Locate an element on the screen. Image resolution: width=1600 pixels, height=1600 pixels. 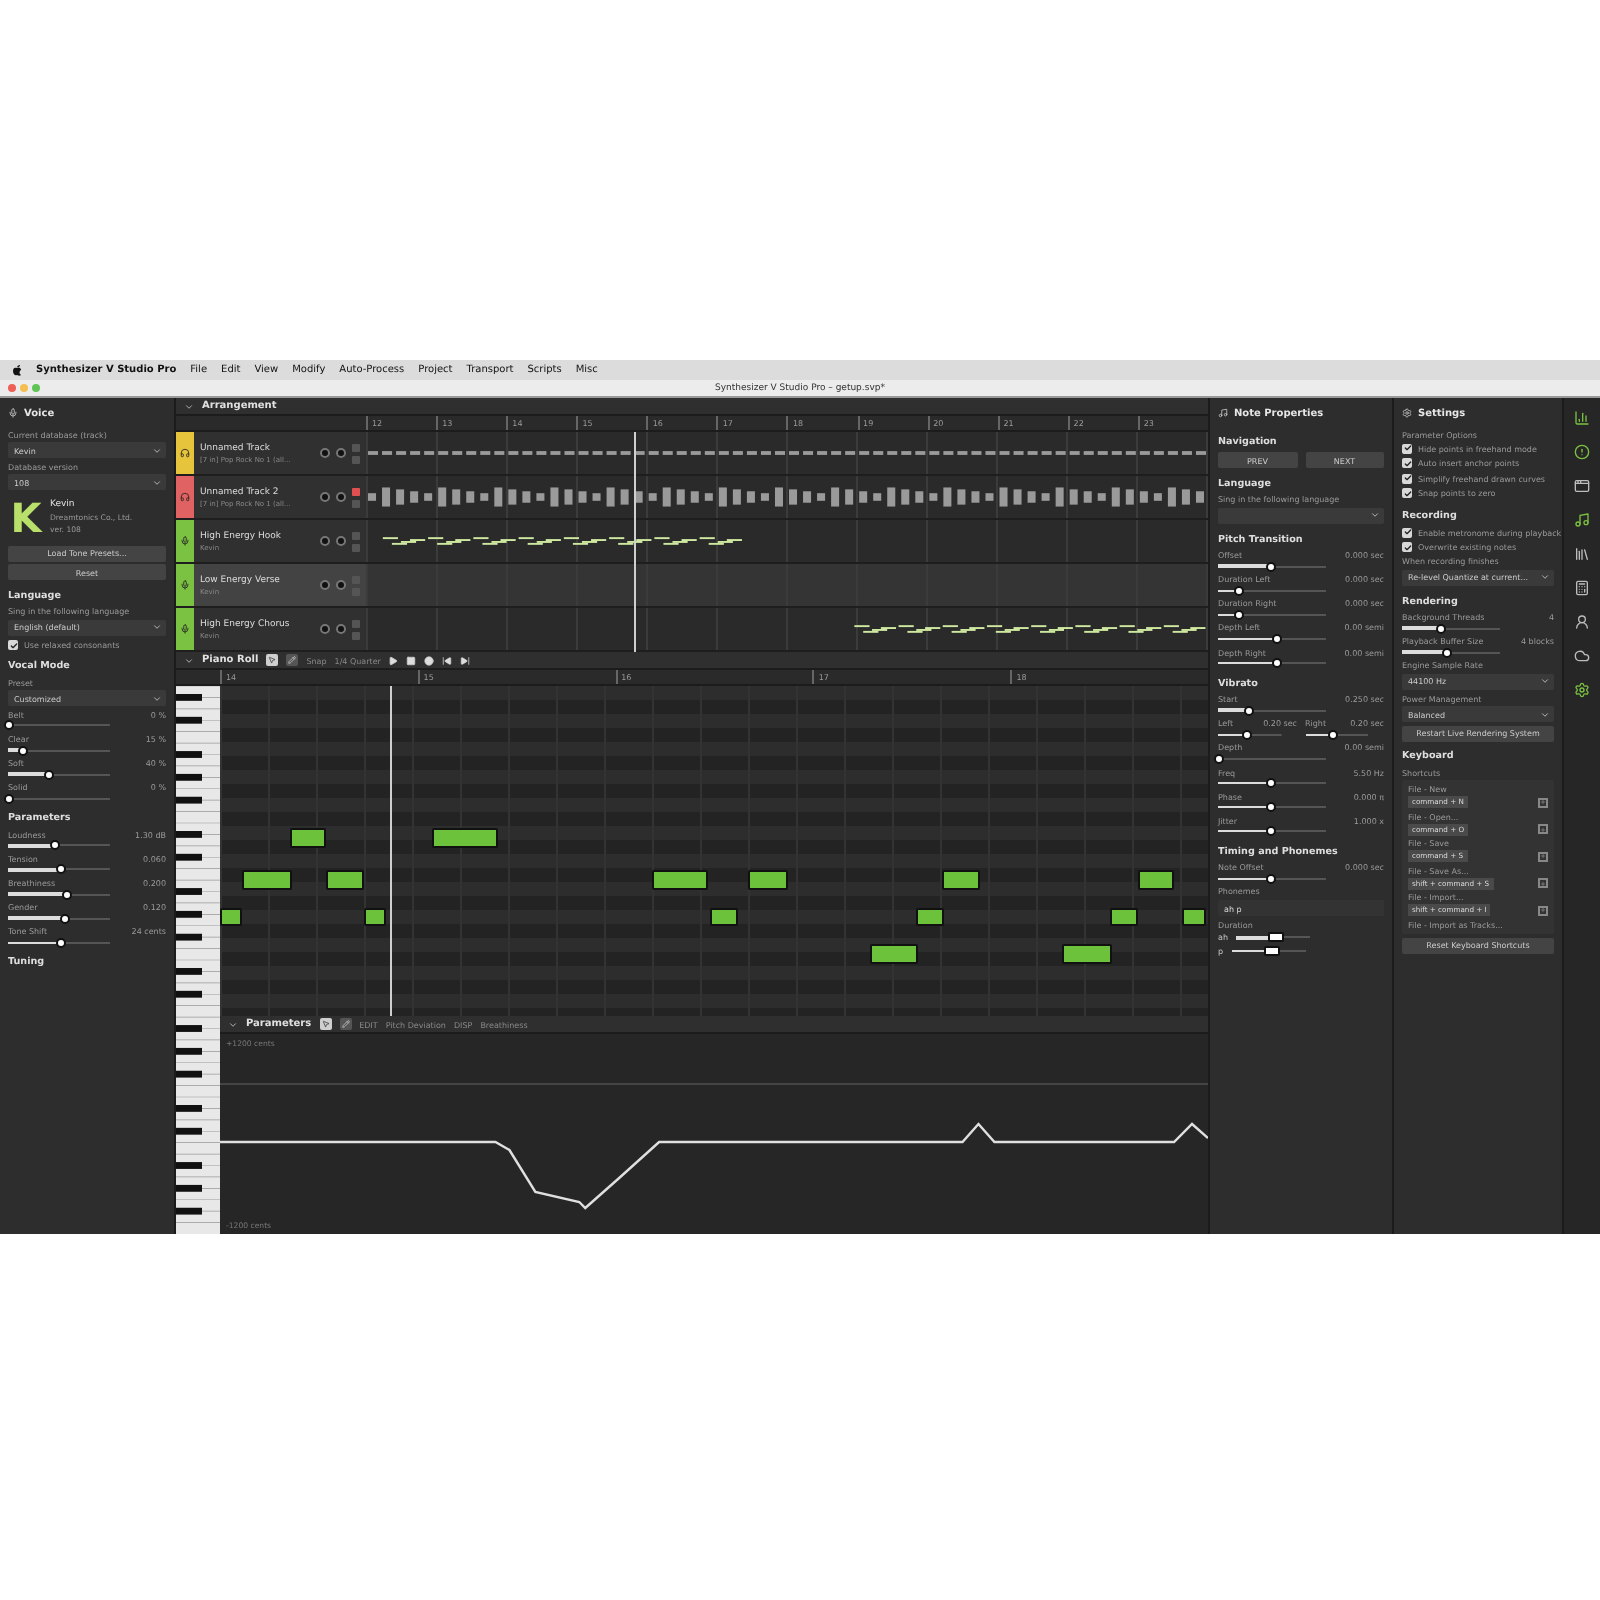
piano-keyboard is located at coordinates (198, 960).